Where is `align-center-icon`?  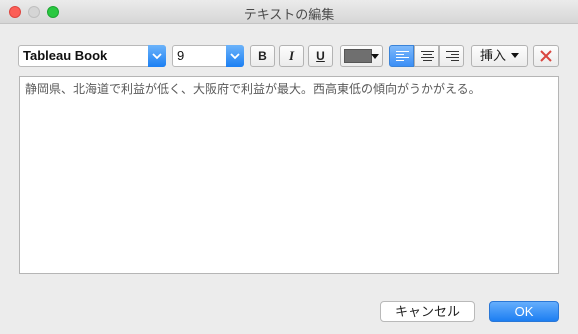 align-center-icon is located at coordinates (427, 56).